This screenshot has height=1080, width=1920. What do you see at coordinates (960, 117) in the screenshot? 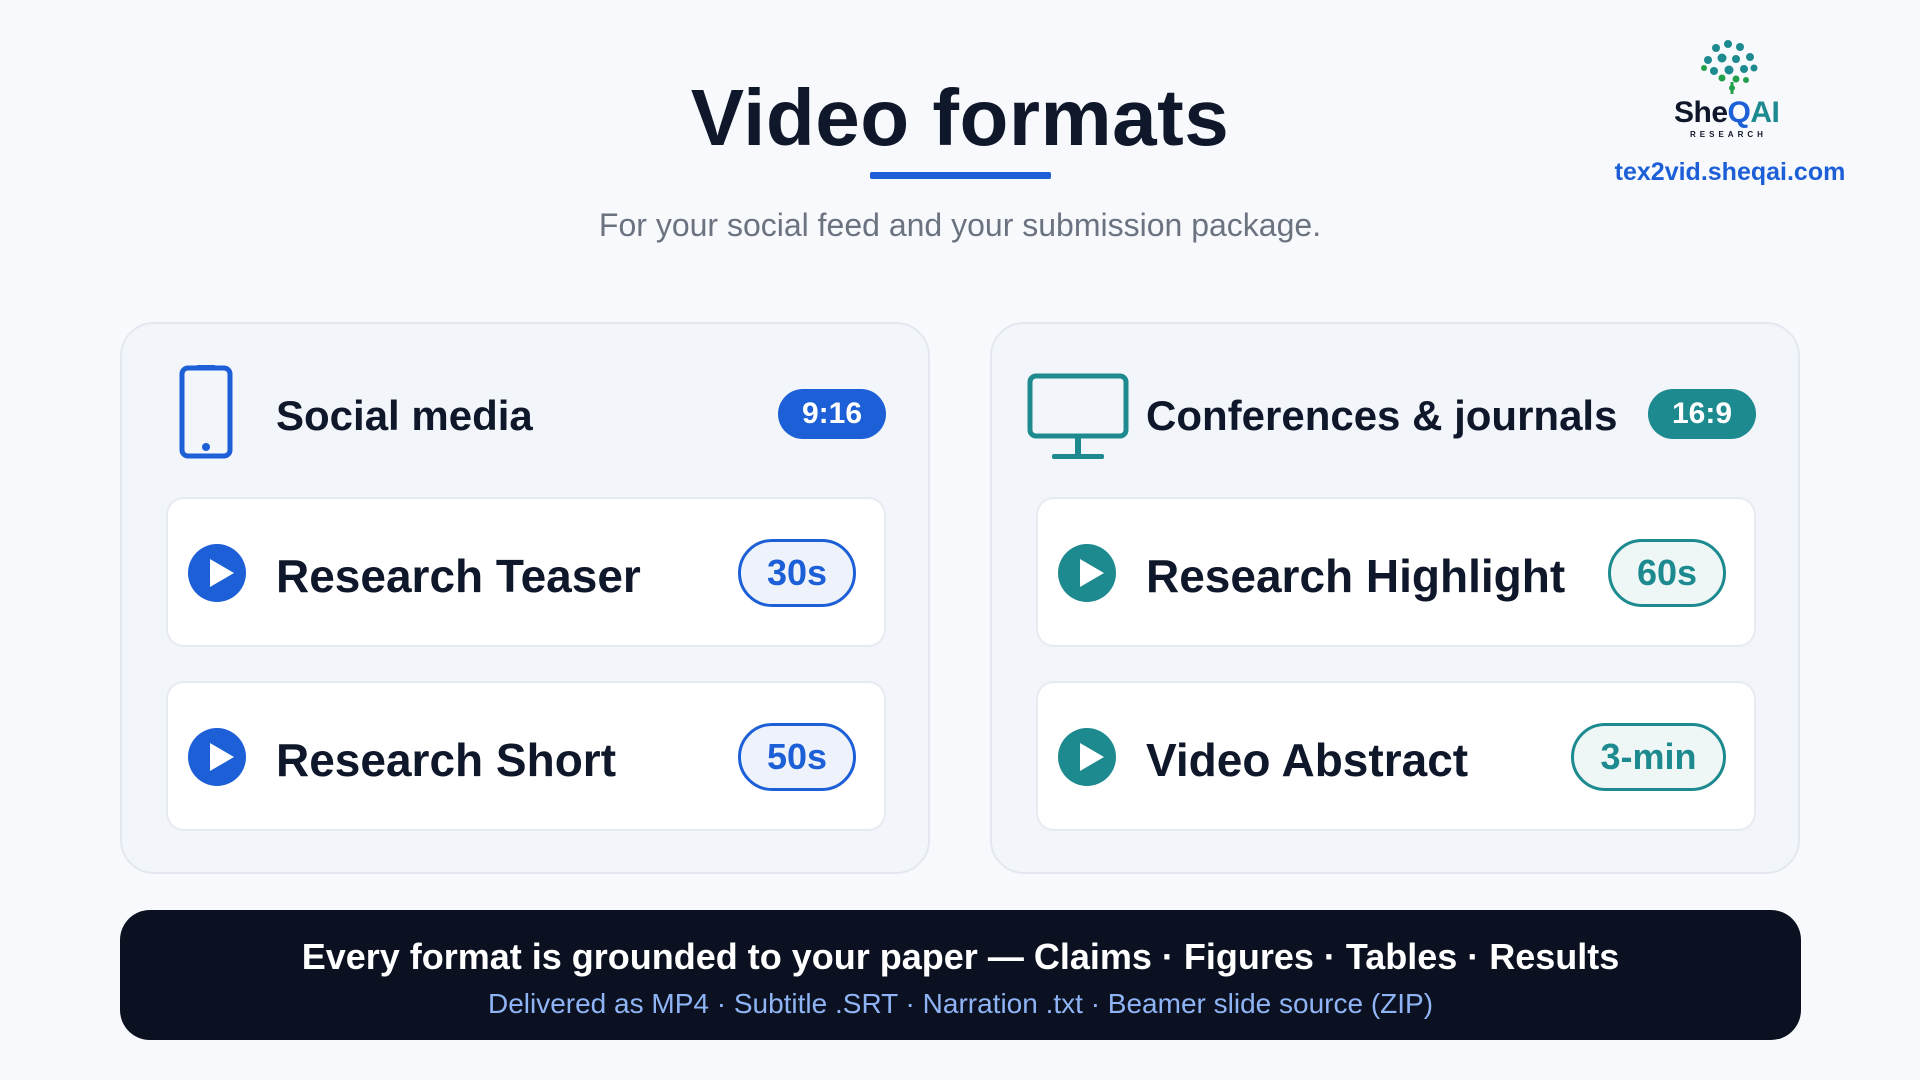
I see `page-title: Video formats` at bounding box center [960, 117].